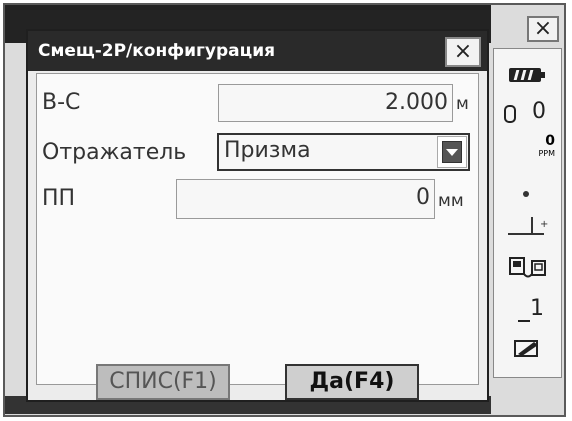 The image size is (572, 421). Describe the element at coordinates (526, 194) in the screenshot. I see `laser-indicator-icon` at that location.